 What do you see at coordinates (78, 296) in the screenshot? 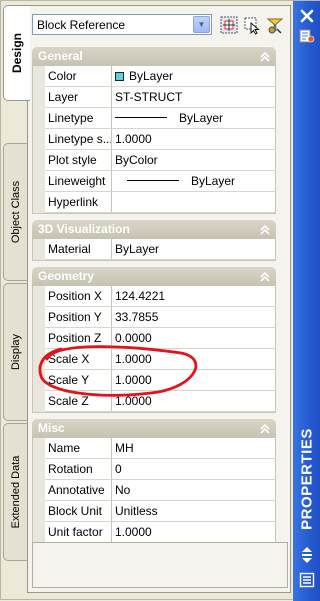
I see `property-name: Position X` at bounding box center [78, 296].